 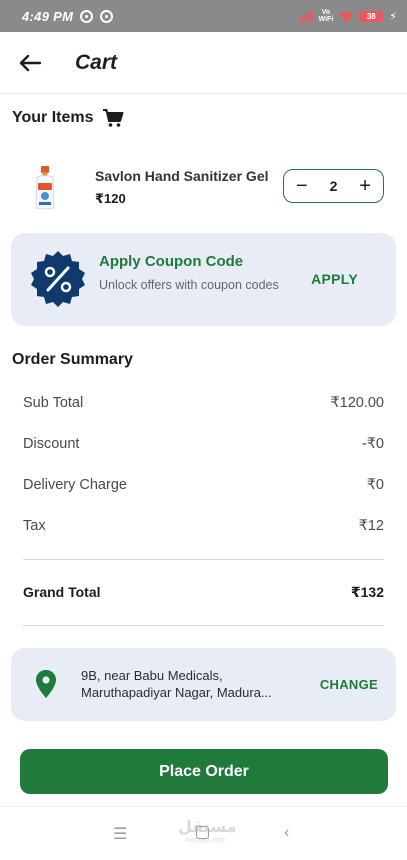 I want to click on summary-label: Delivery Charge, so click(x=75, y=485).